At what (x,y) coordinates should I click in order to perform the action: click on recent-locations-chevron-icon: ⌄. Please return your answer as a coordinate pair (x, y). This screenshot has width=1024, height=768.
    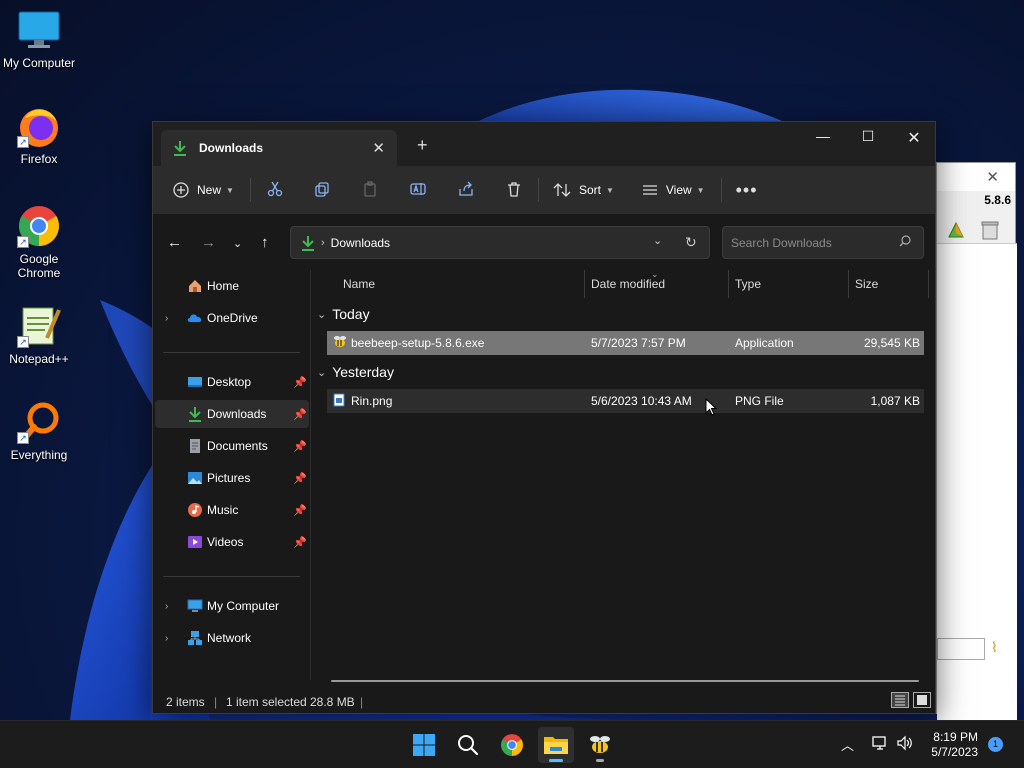
    Looking at the image, I should click on (237, 243).